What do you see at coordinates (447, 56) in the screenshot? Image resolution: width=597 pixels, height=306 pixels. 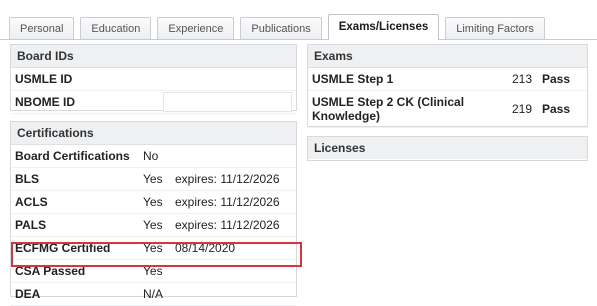 I see `exams-title: Exams` at bounding box center [447, 56].